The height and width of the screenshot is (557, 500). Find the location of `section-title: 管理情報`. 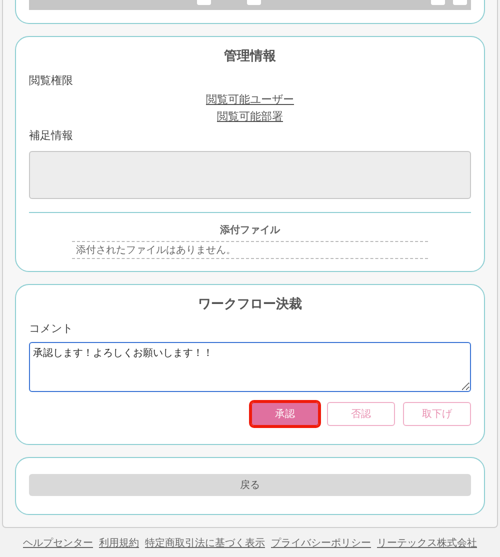

section-title: 管理情報 is located at coordinates (250, 56).